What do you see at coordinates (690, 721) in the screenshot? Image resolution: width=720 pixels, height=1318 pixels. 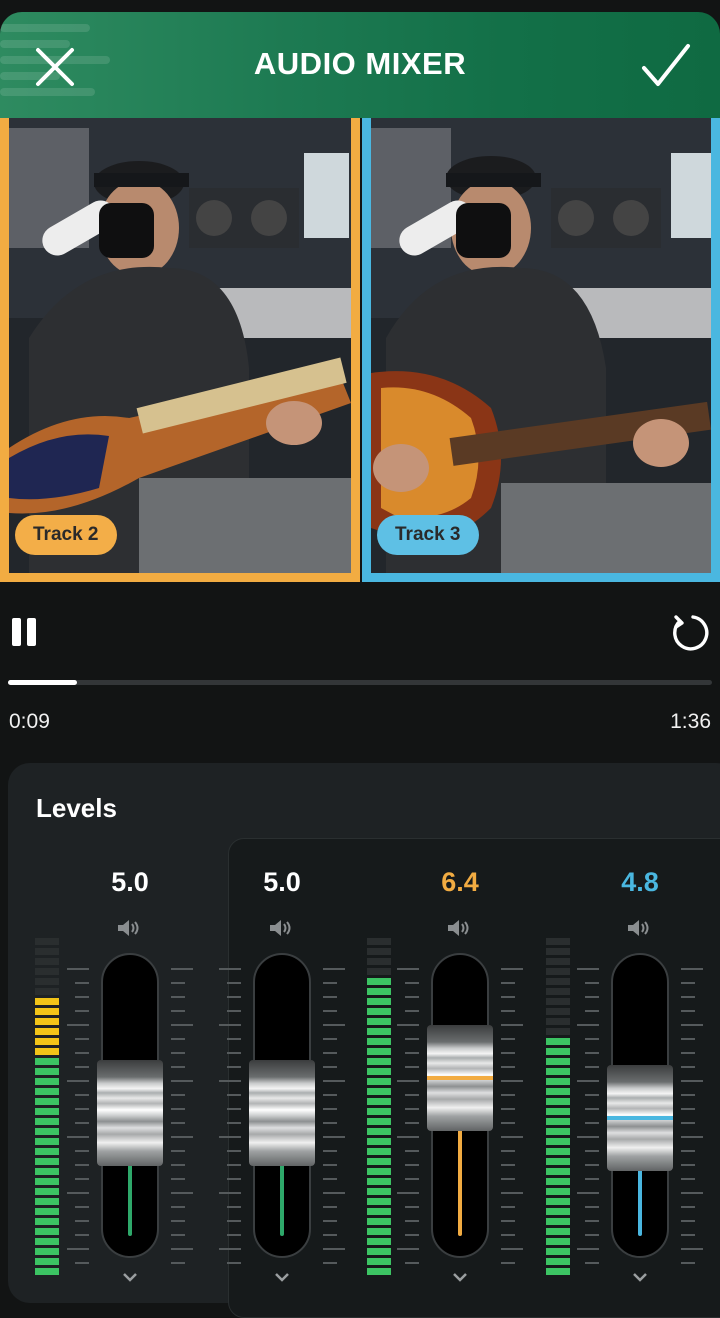 I see `total-time: 1:36` at bounding box center [690, 721].